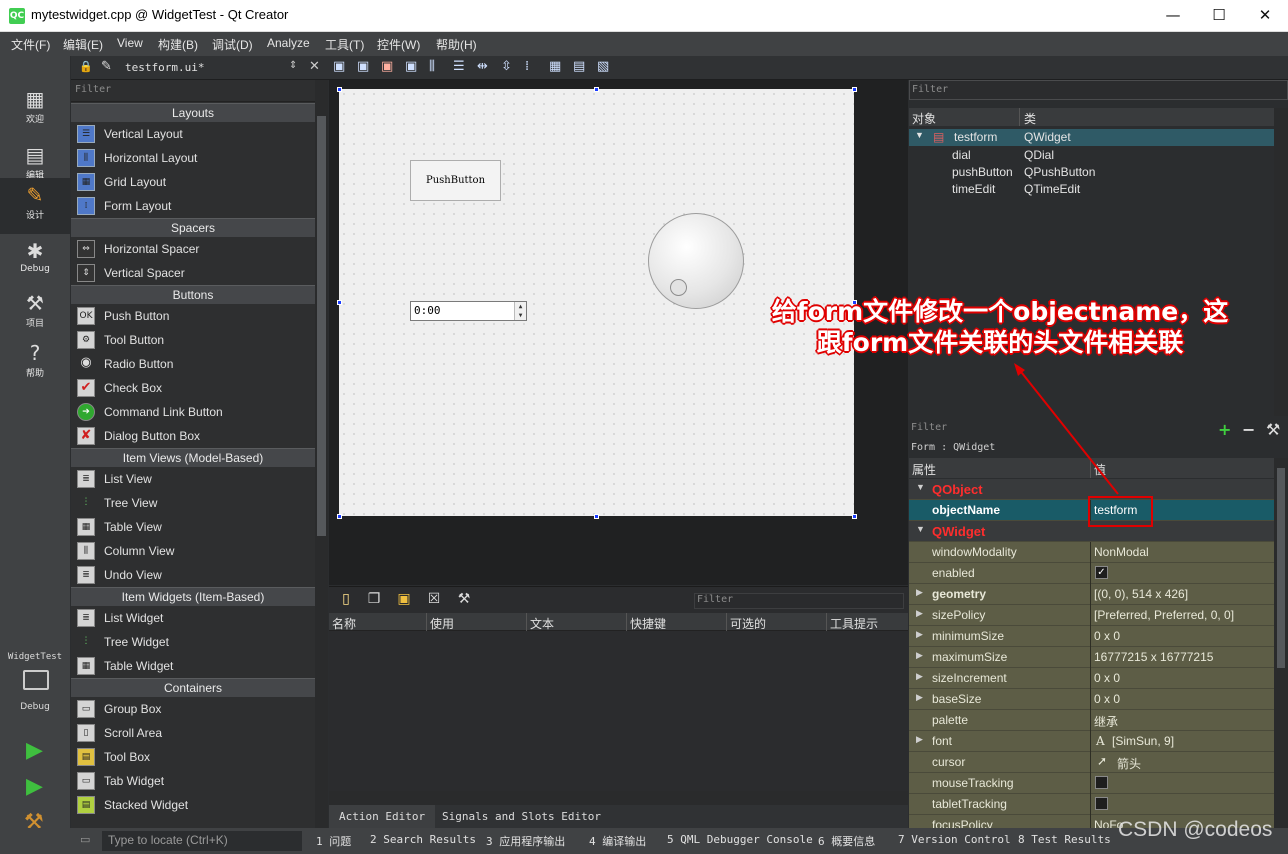 The width and height of the screenshot is (1288, 854). I want to click on object-row-pushbutton: pushButton QPushButton, so click(1091, 172).